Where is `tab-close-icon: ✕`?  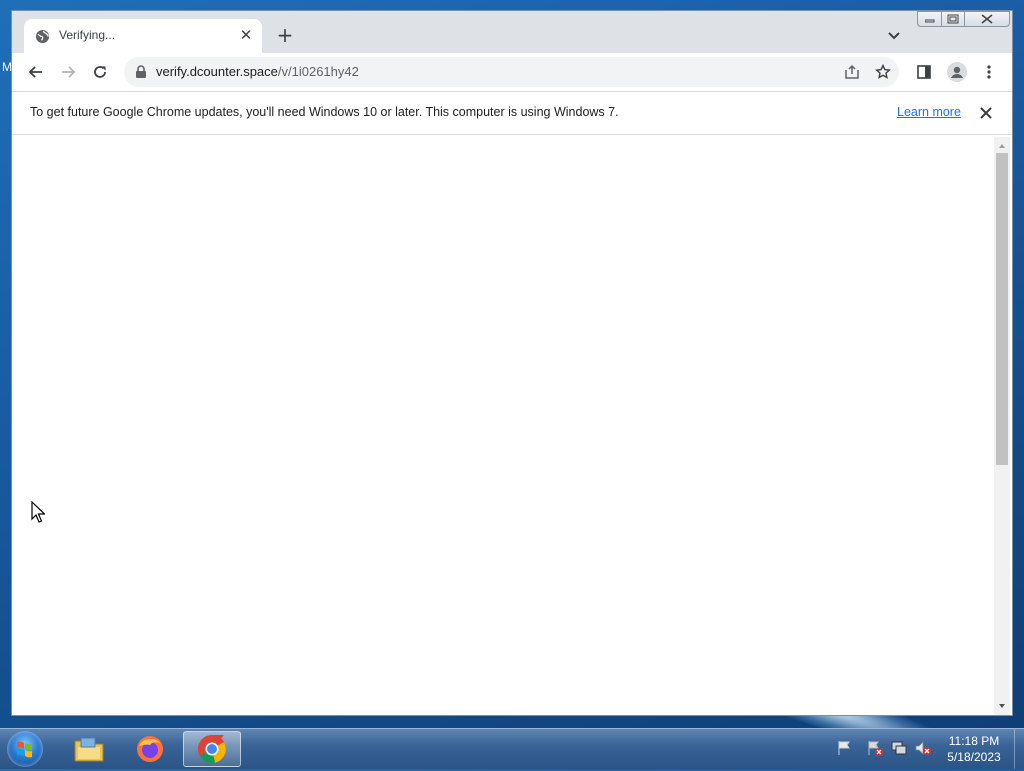
tab-close-icon: ✕ is located at coordinates (246, 35).